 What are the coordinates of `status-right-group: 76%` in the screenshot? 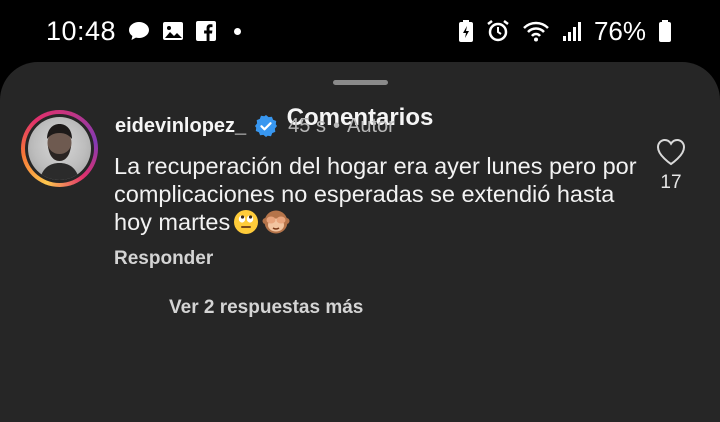 It's located at (565, 31).